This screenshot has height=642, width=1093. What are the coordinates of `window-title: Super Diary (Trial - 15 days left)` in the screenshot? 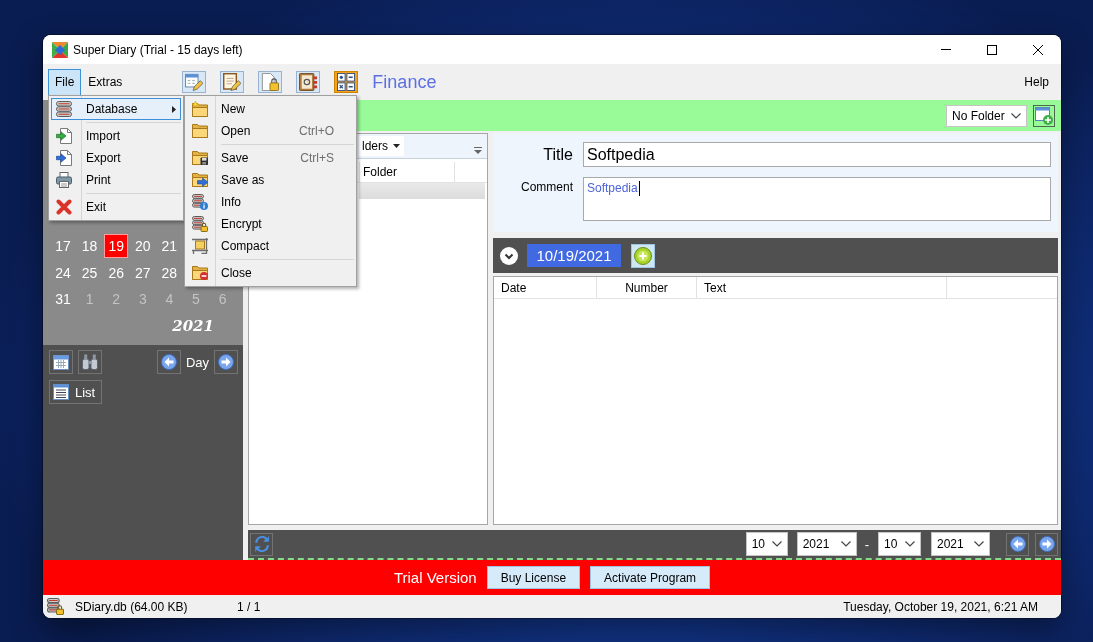 It's located at (158, 49).